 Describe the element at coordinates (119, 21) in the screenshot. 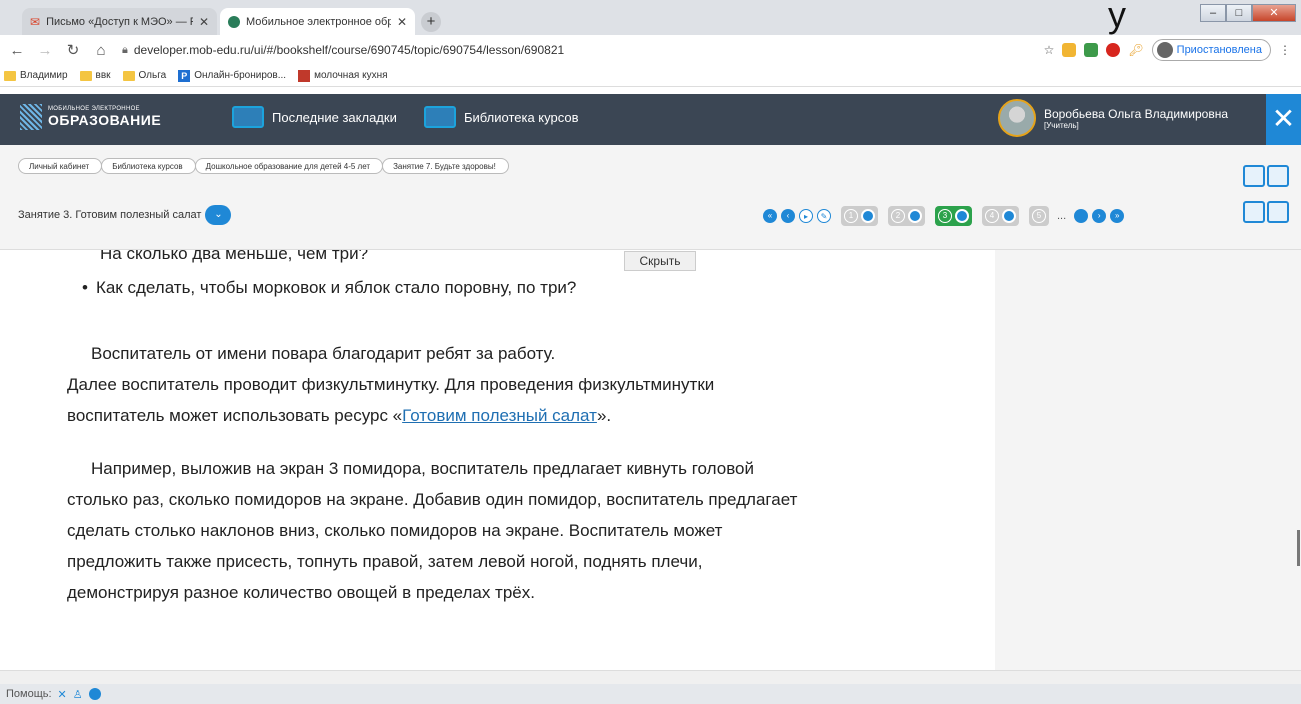

I see `tab-mail: ✉ Письмо «Доступ к МЭО» — Ро ✕` at that location.